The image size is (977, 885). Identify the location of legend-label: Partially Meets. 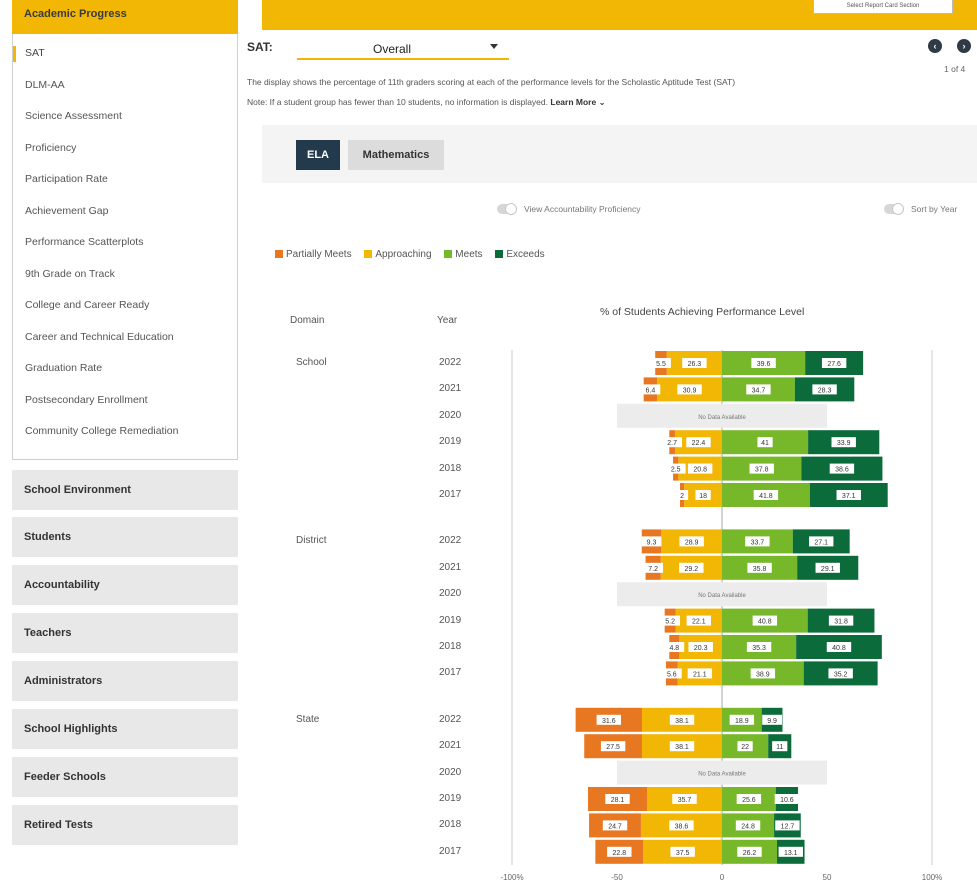
(319, 254).